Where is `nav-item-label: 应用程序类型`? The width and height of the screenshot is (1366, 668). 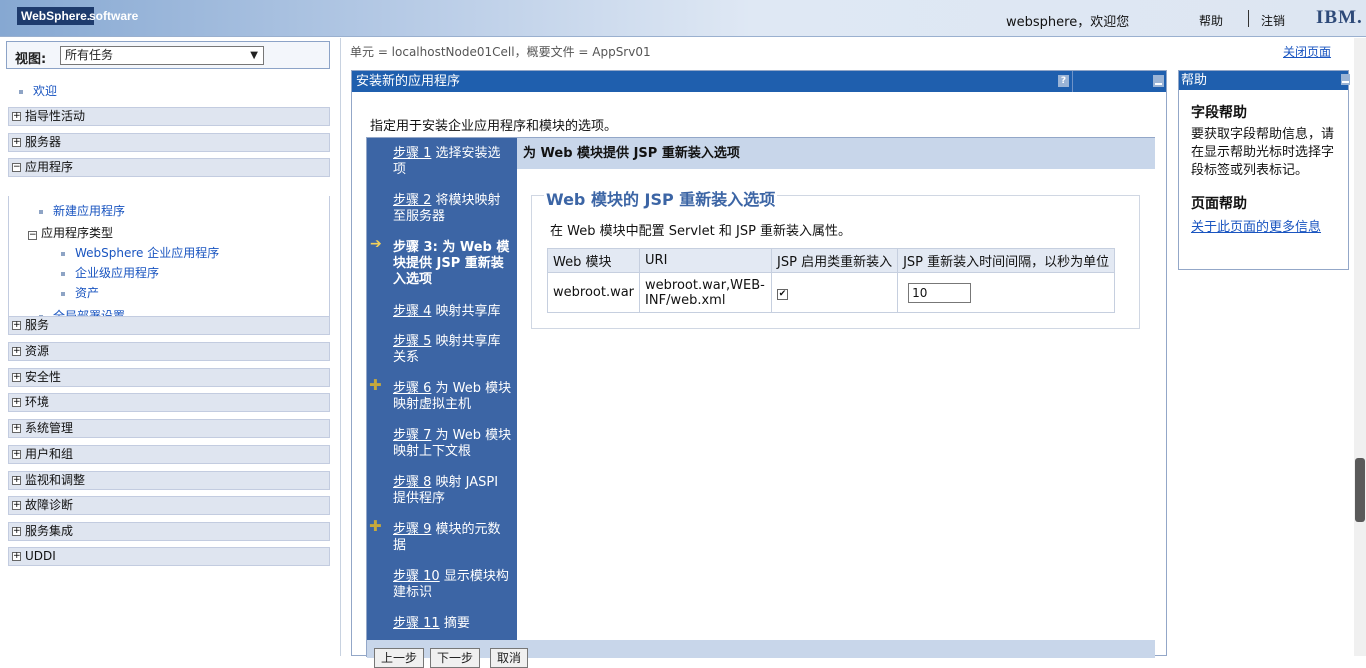
nav-item-label: 应用程序类型 is located at coordinates (77, 233).